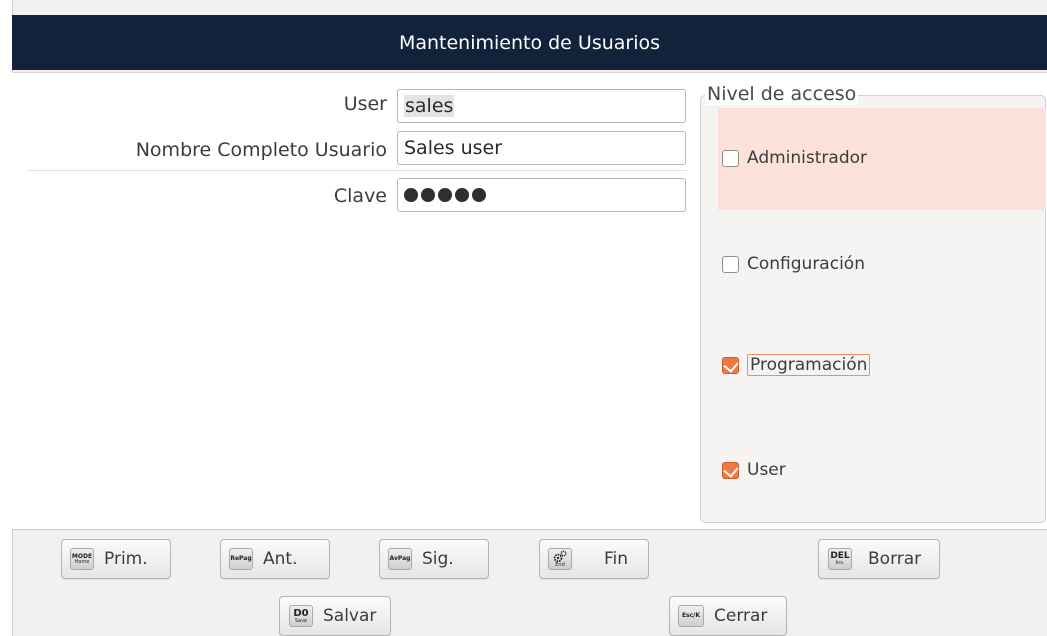 This screenshot has width=1047, height=636. What do you see at coordinates (895, 559) in the screenshot?
I see `delete-button-label: Borrar` at bounding box center [895, 559].